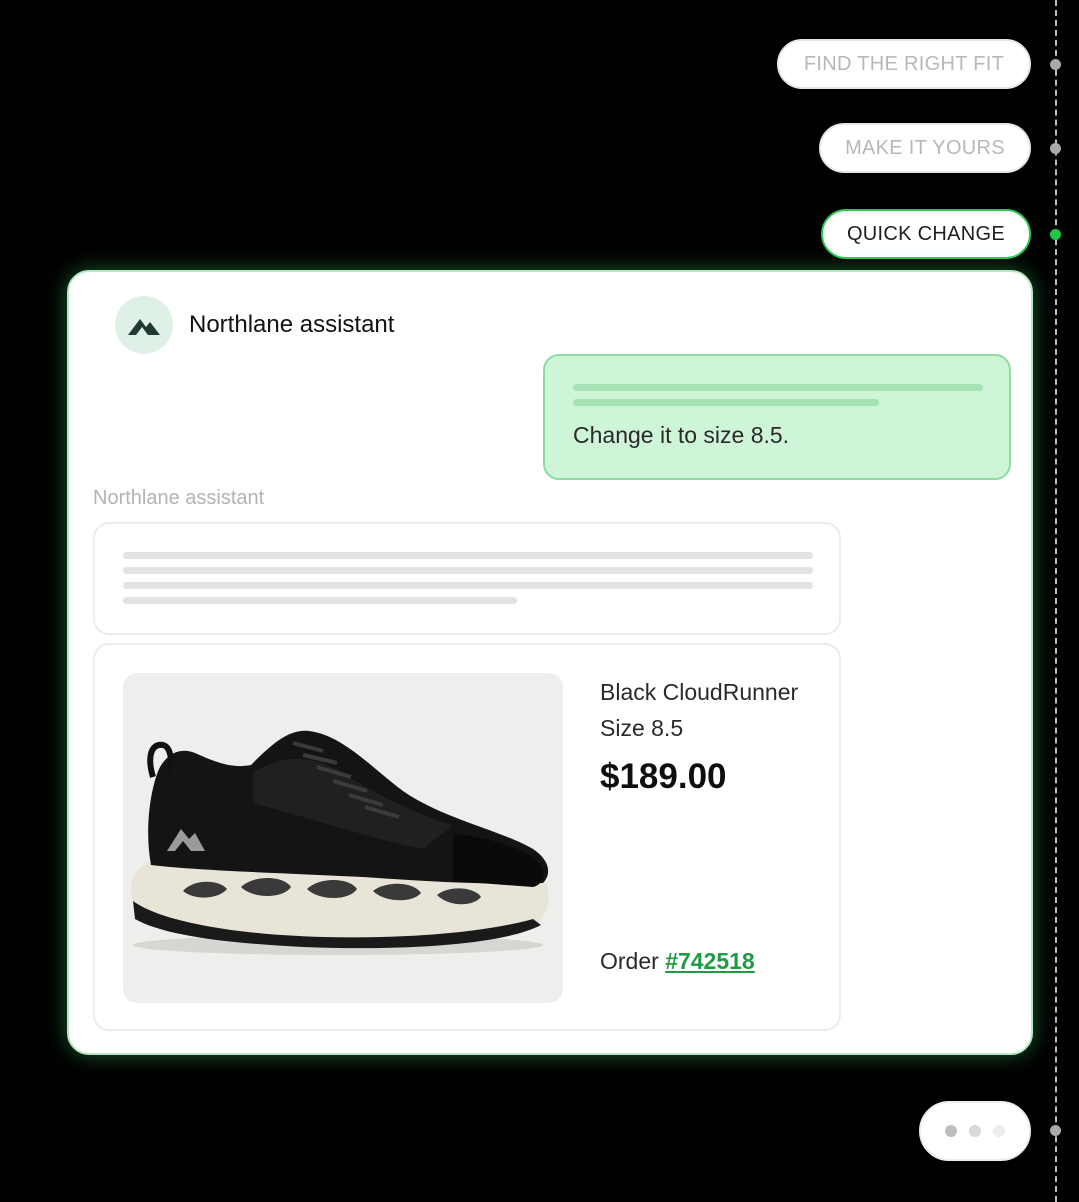  Describe the element at coordinates (292, 324) in the screenshot. I see `assistant-name: Northlane assistant` at that location.